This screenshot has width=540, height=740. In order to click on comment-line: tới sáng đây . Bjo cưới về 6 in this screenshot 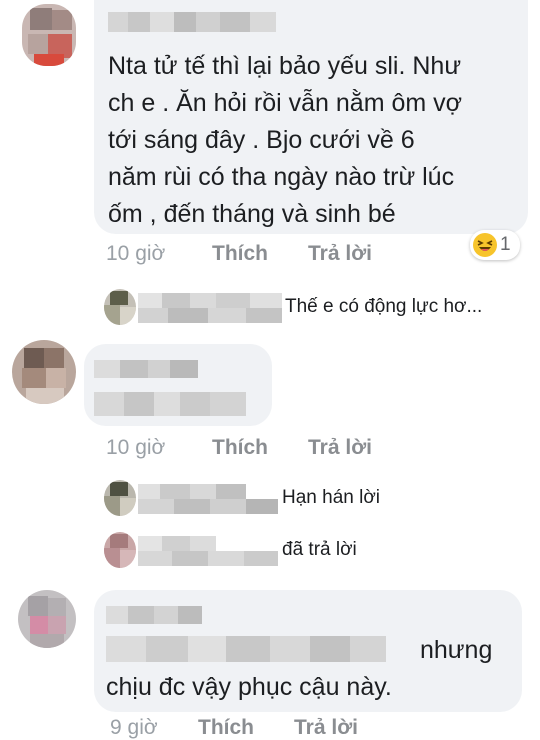, I will do `click(261, 140)`.